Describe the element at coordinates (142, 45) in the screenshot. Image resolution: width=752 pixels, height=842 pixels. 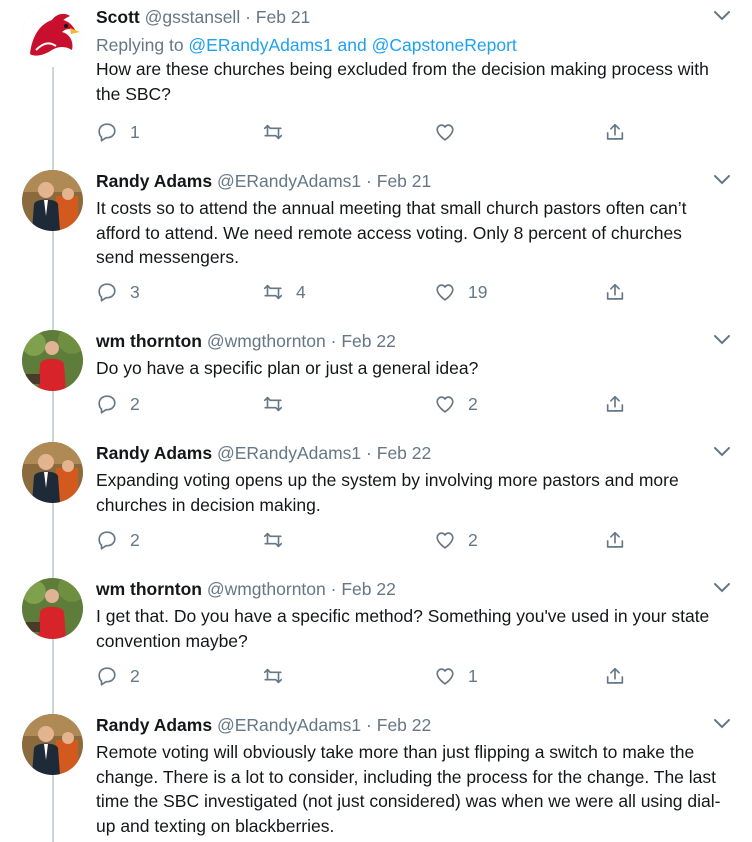
I see `replying-prefix: Replying to` at that location.